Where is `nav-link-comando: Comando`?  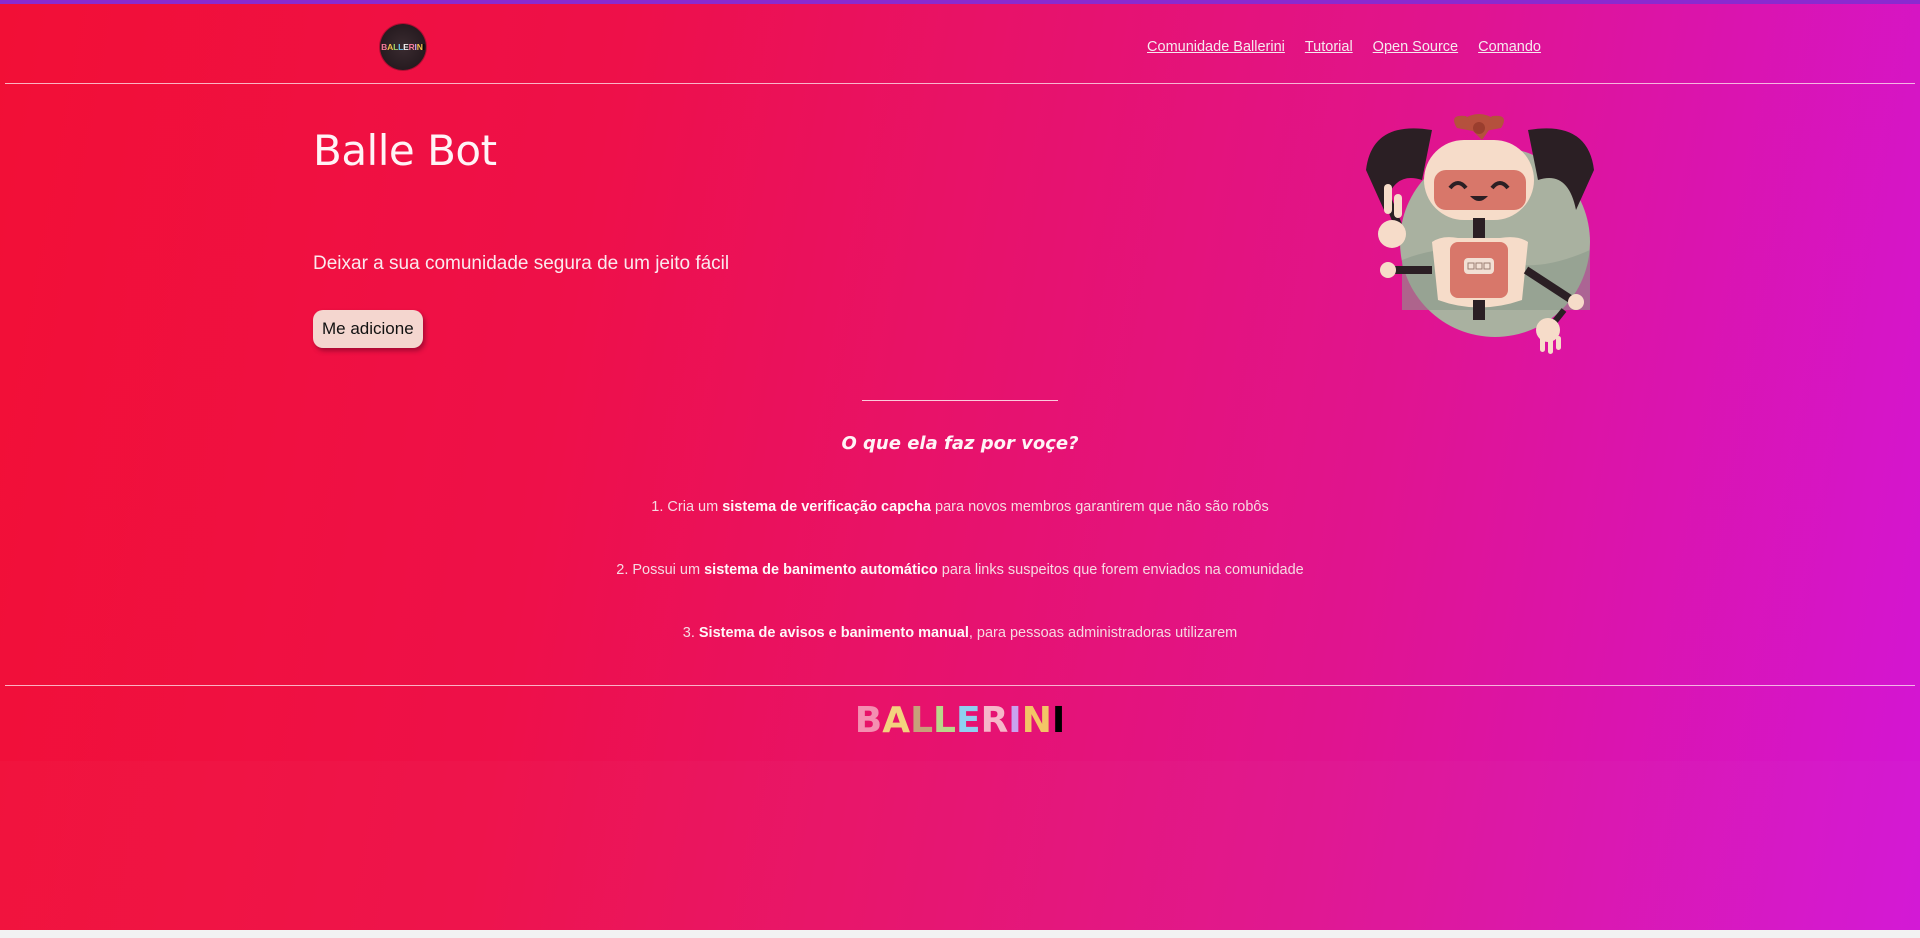
nav-link-comando: Comando is located at coordinates (1509, 47).